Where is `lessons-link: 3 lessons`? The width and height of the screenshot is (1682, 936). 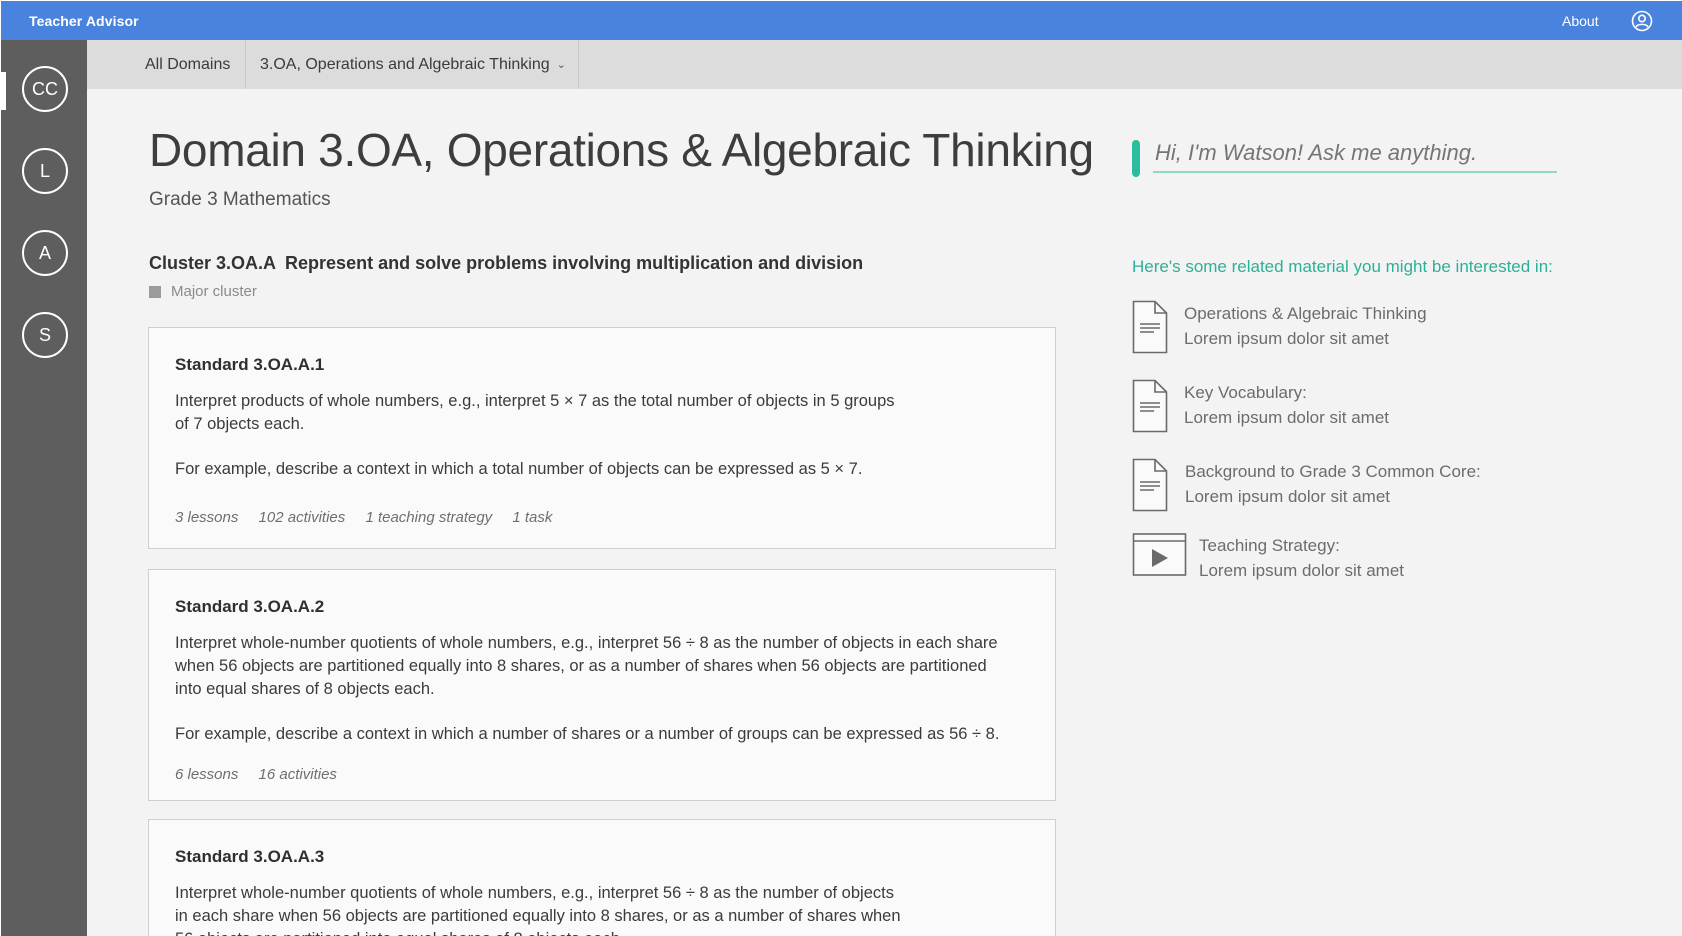 lessons-link: 3 lessons is located at coordinates (206, 517).